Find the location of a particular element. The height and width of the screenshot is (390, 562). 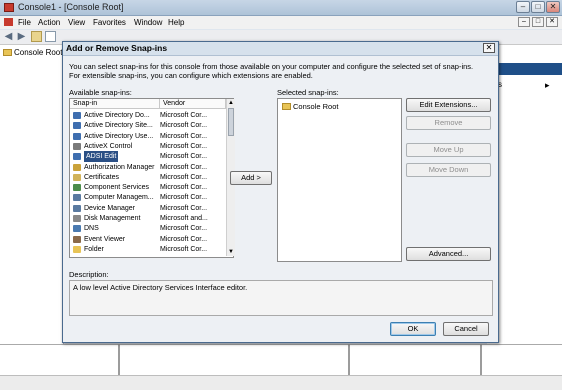

mdi-system-icon is located at coordinates (8, 22).